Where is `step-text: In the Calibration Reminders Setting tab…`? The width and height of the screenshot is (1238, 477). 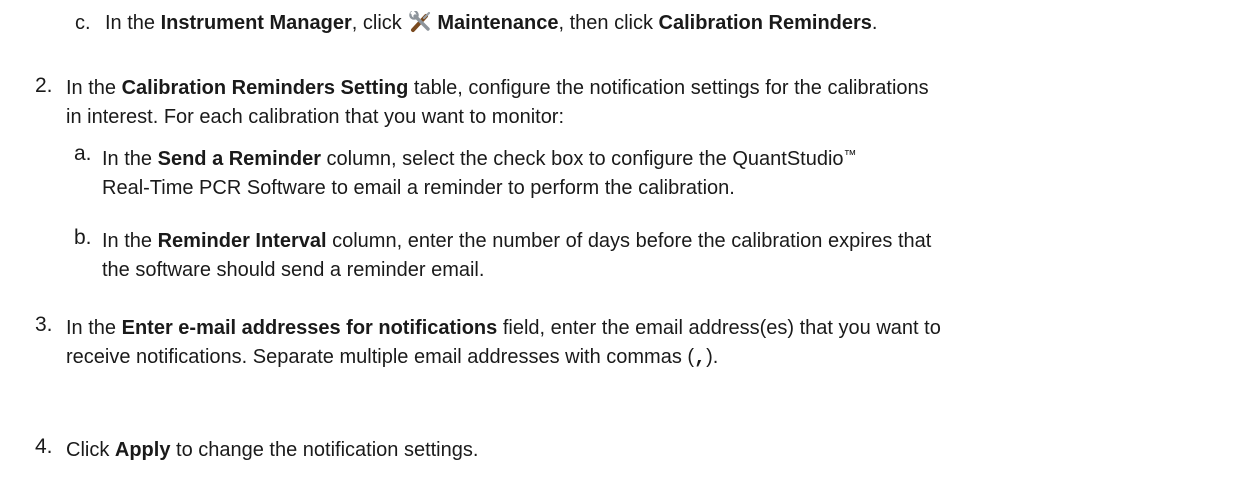 step-text: In the Calibration Reminders Setting tab… is located at coordinates (497, 102).